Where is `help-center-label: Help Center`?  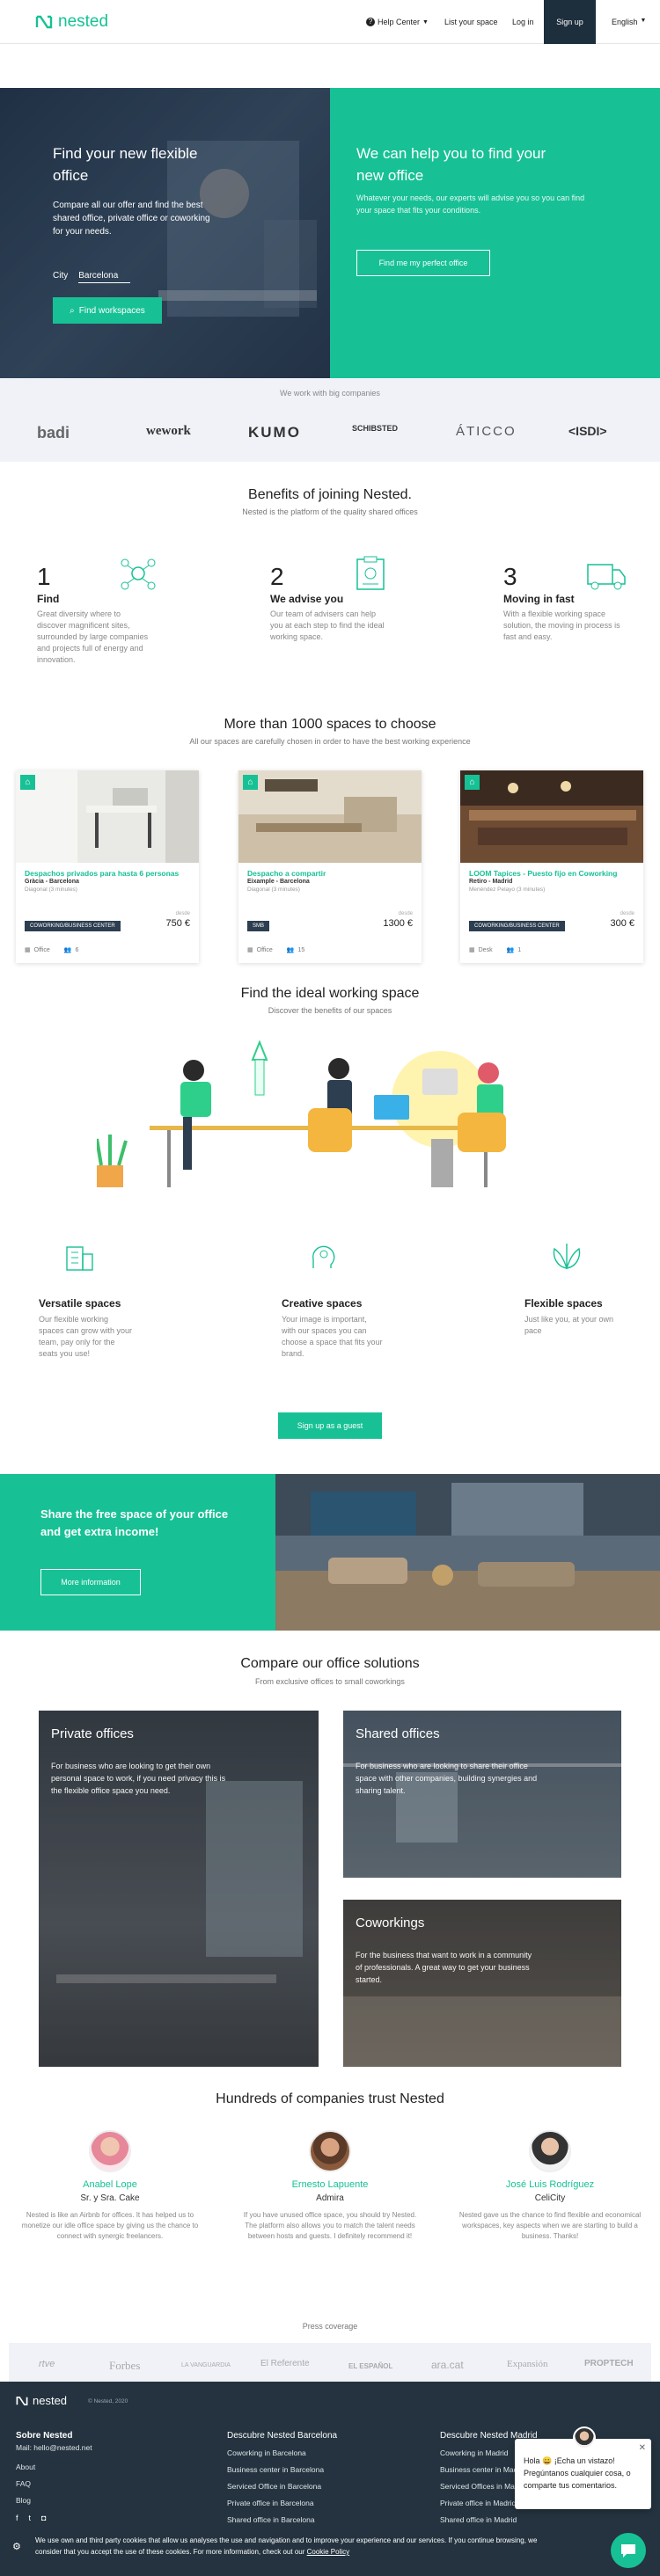 help-center-label: Help Center is located at coordinates (399, 22).